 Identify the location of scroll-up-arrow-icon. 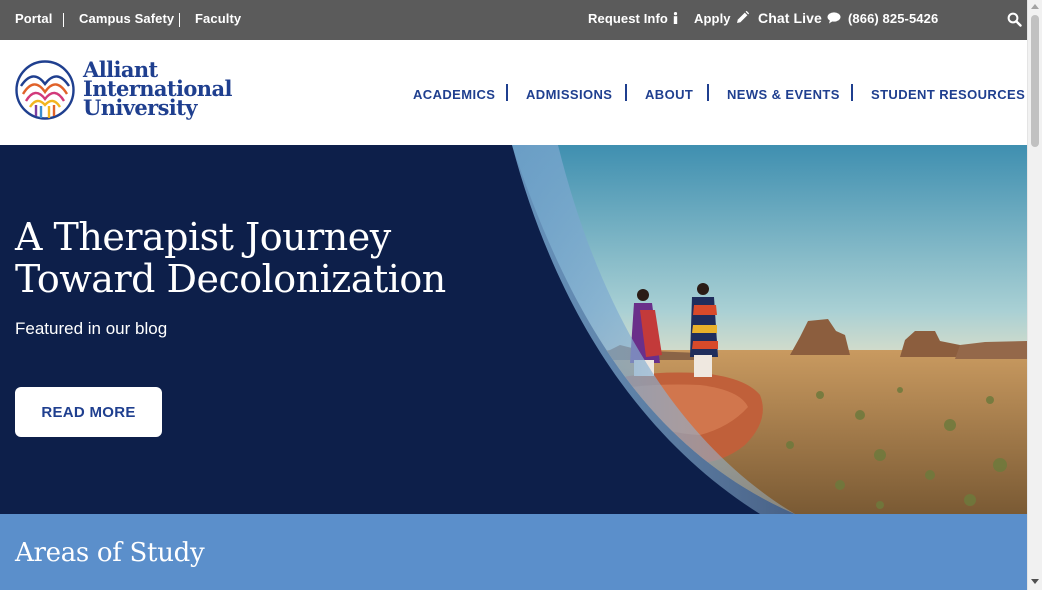
(1035, 6).